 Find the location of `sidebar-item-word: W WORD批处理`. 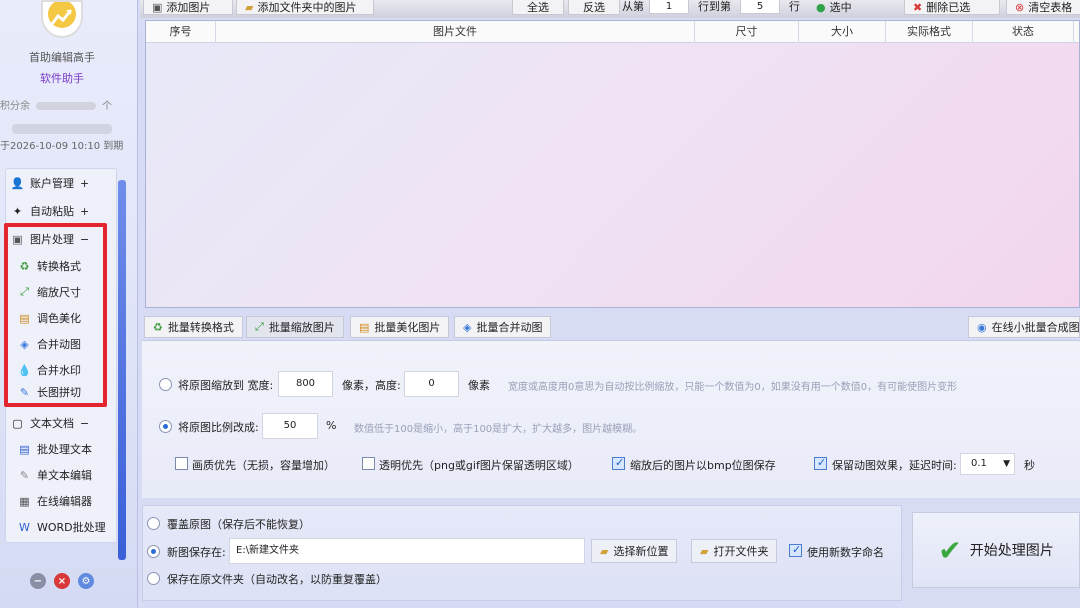

sidebar-item-word: W WORD批处理 is located at coordinates (62, 527).